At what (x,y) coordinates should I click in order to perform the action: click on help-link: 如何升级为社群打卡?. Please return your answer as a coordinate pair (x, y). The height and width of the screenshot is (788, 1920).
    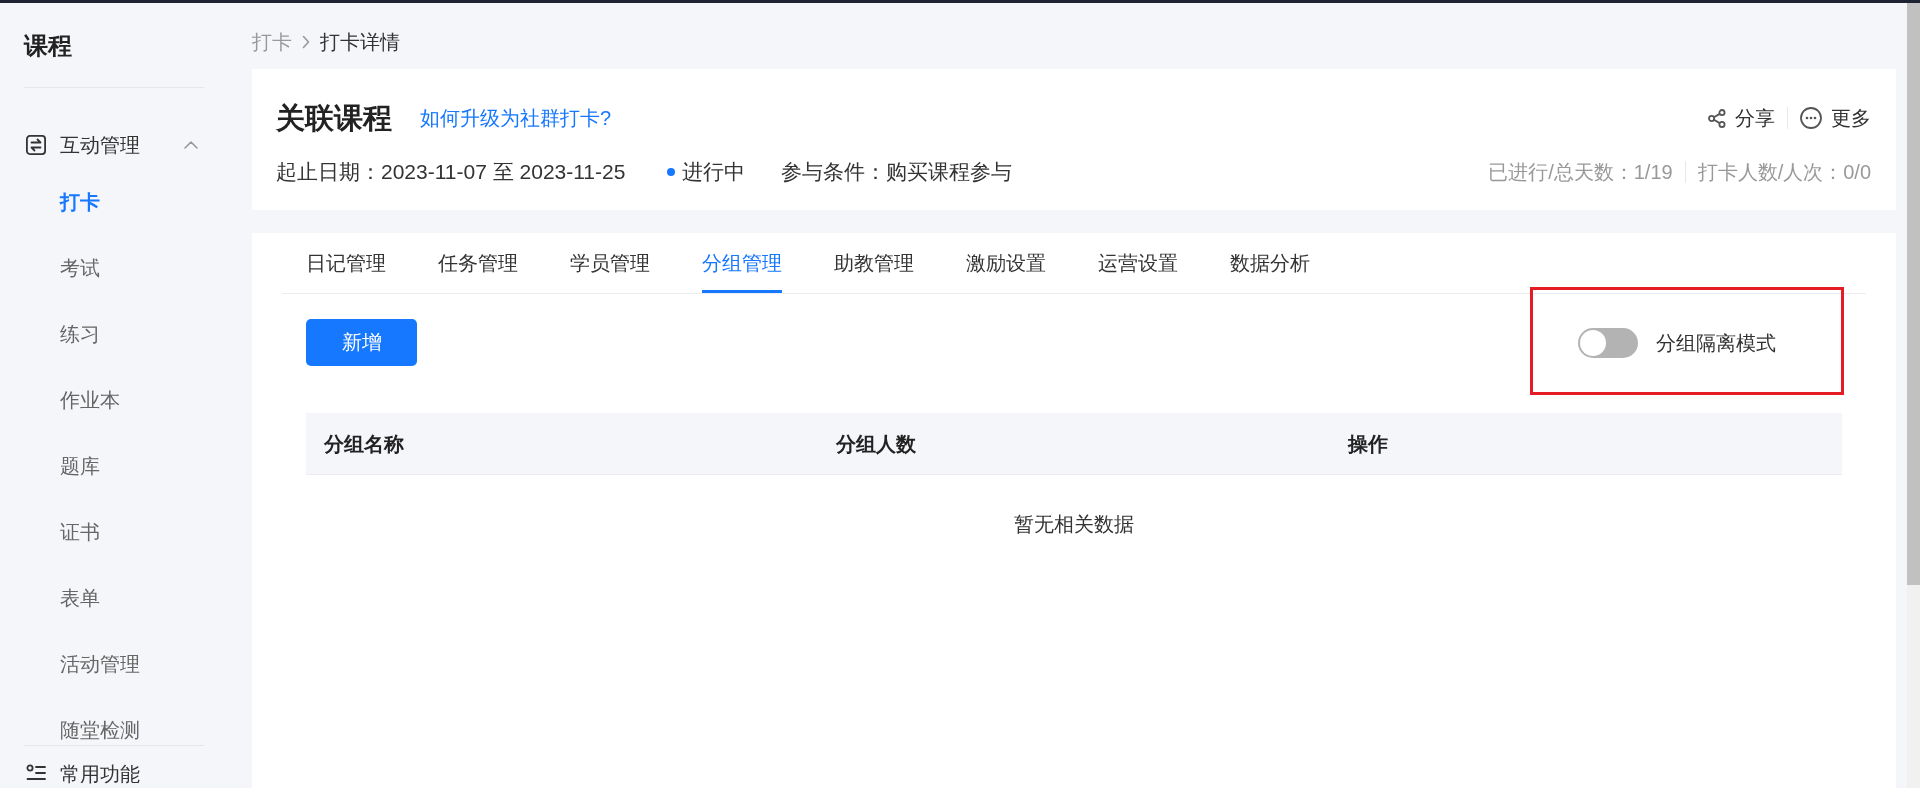
    Looking at the image, I should click on (516, 118).